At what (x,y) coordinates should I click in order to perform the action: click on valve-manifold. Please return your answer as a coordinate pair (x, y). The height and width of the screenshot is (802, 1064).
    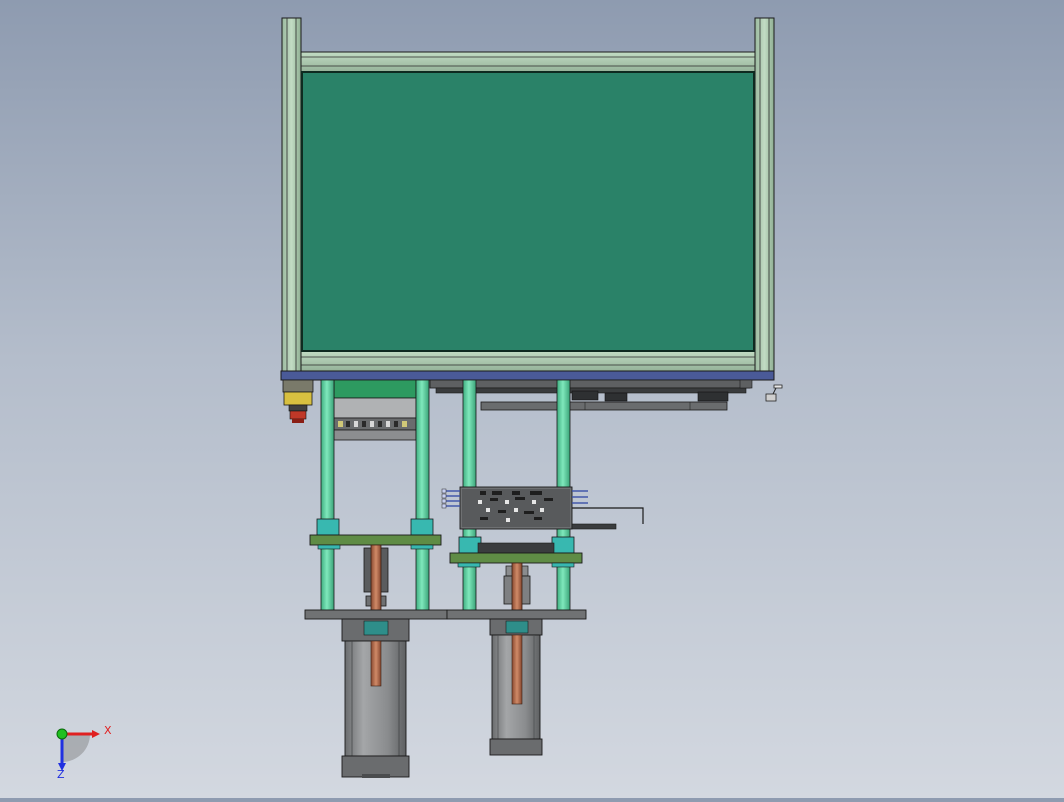
    Looking at the image, I should click on (514, 508).